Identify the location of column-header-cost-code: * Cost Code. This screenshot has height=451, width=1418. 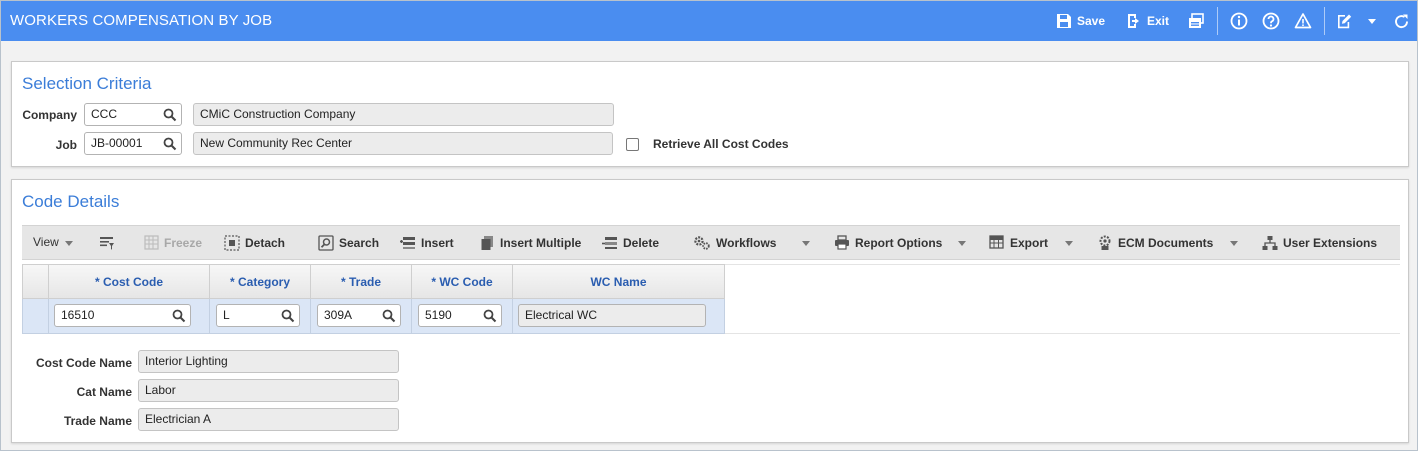
(129, 281).